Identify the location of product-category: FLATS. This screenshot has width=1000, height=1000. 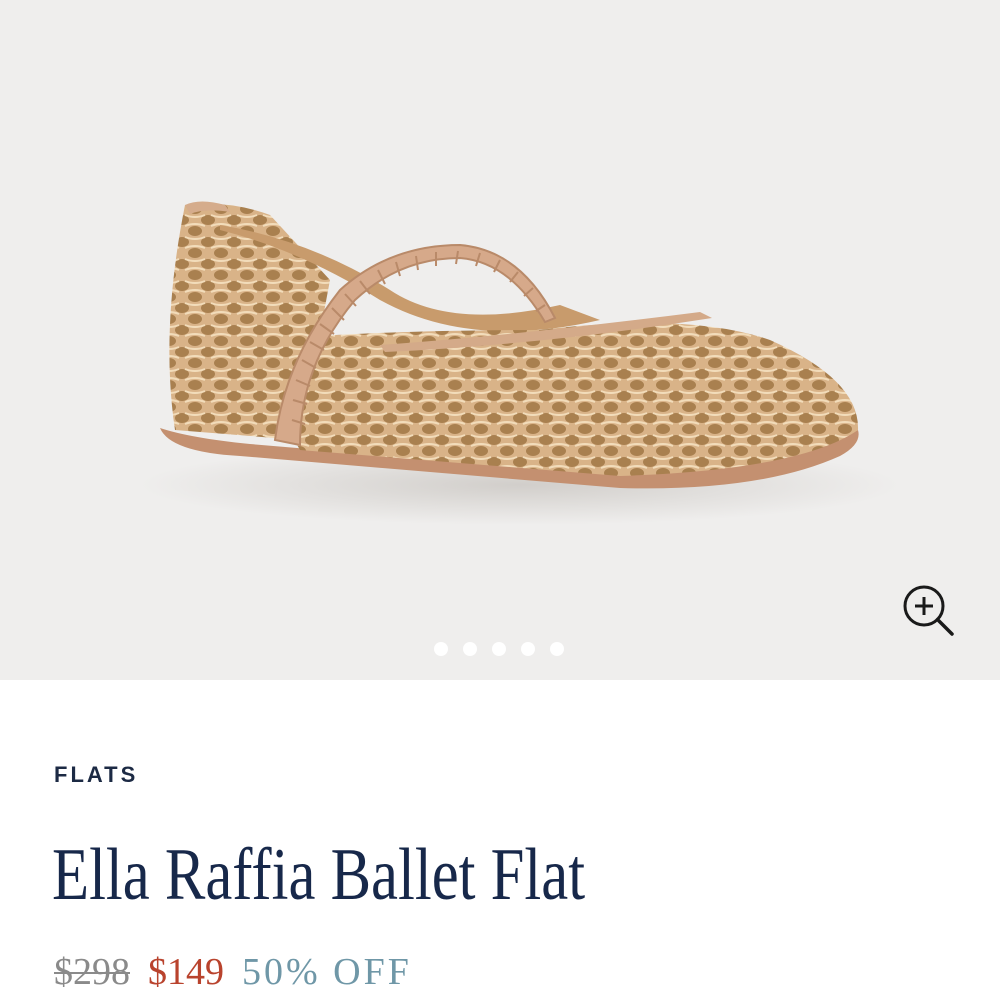
(96, 775).